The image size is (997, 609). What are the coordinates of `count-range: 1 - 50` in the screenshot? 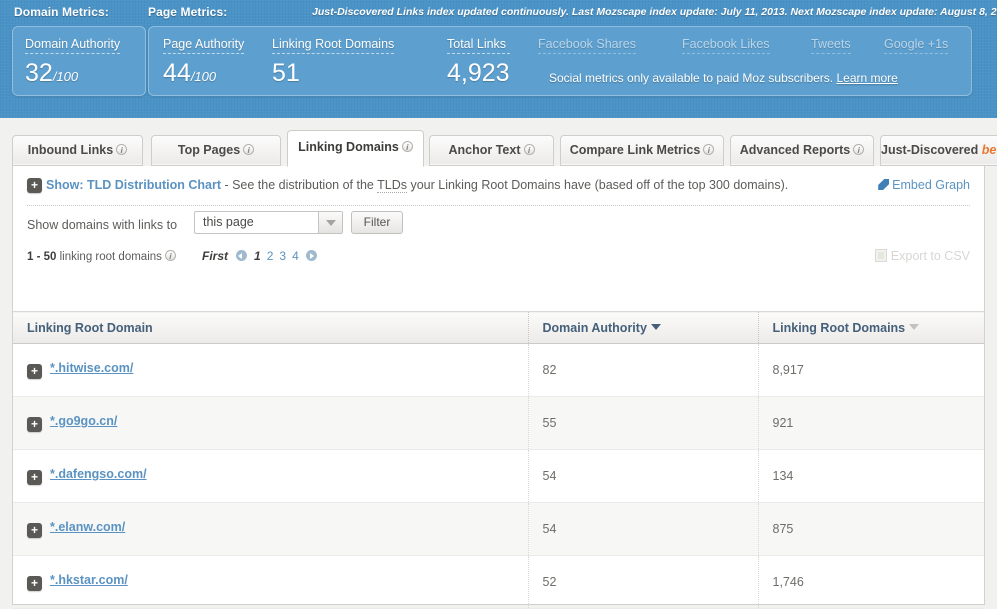 It's located at (42, 257).